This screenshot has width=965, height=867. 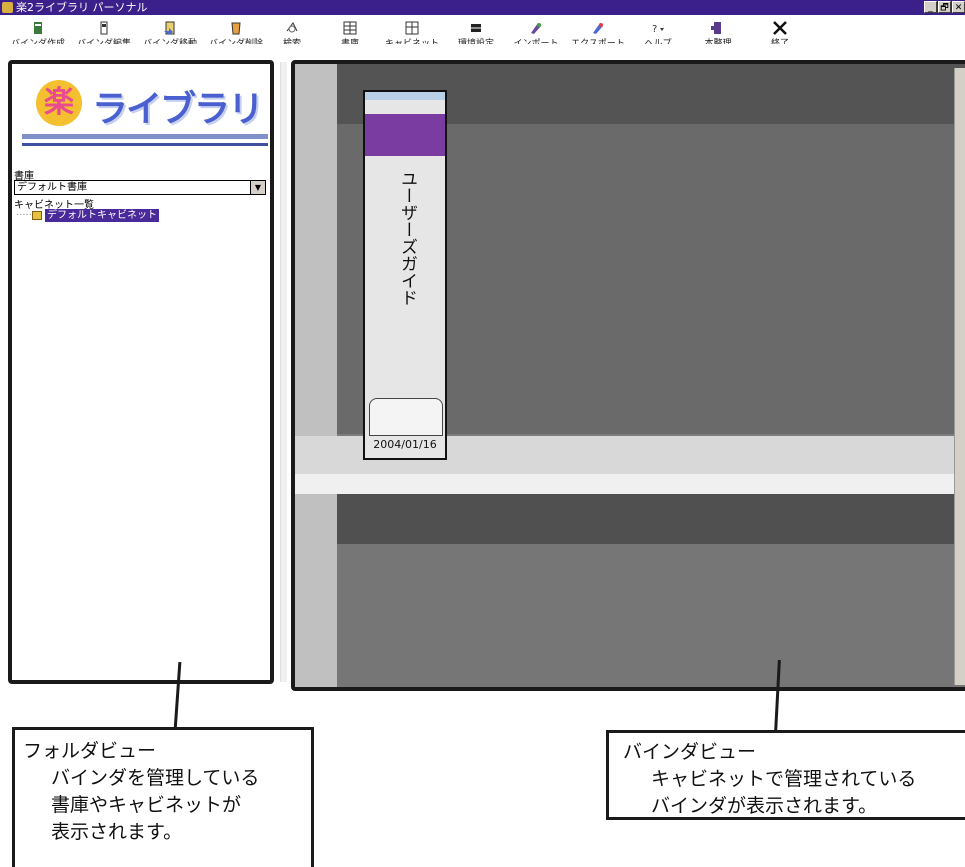 I want to click on binder-delete-button: バインダ削除, so click(x=236, y=39).